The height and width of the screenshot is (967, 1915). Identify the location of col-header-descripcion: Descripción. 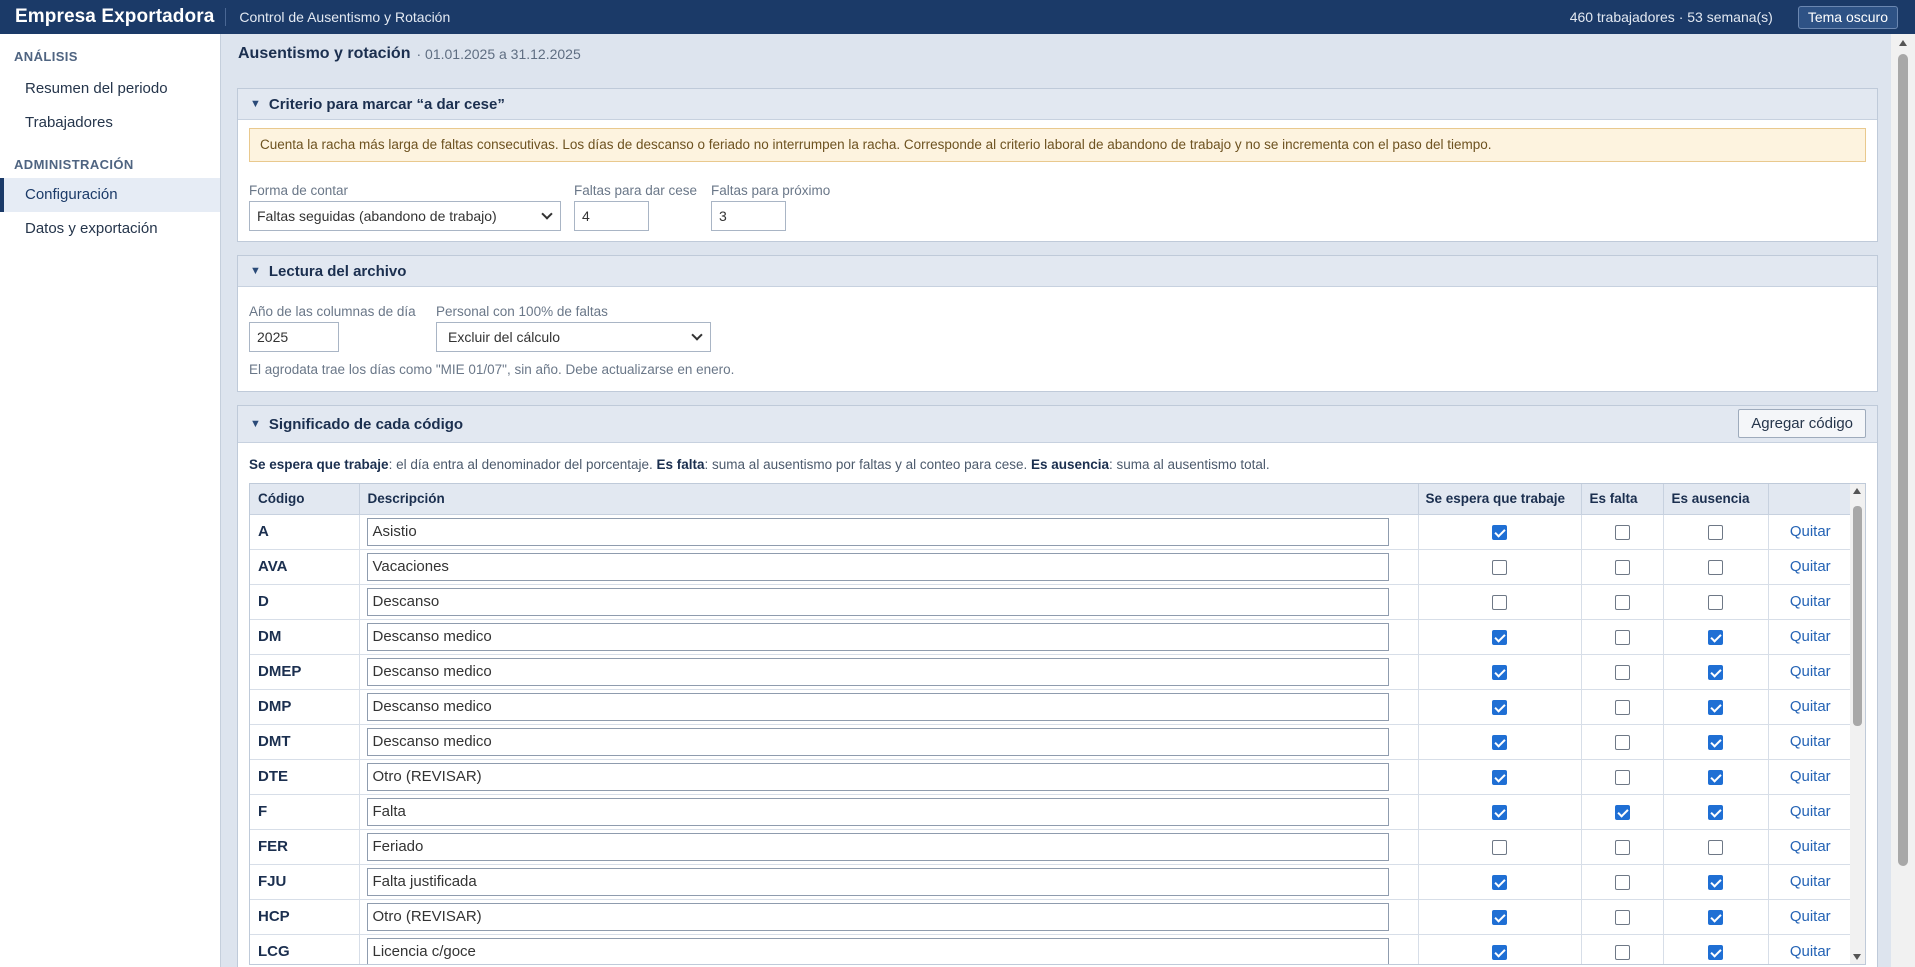
(889, 499).